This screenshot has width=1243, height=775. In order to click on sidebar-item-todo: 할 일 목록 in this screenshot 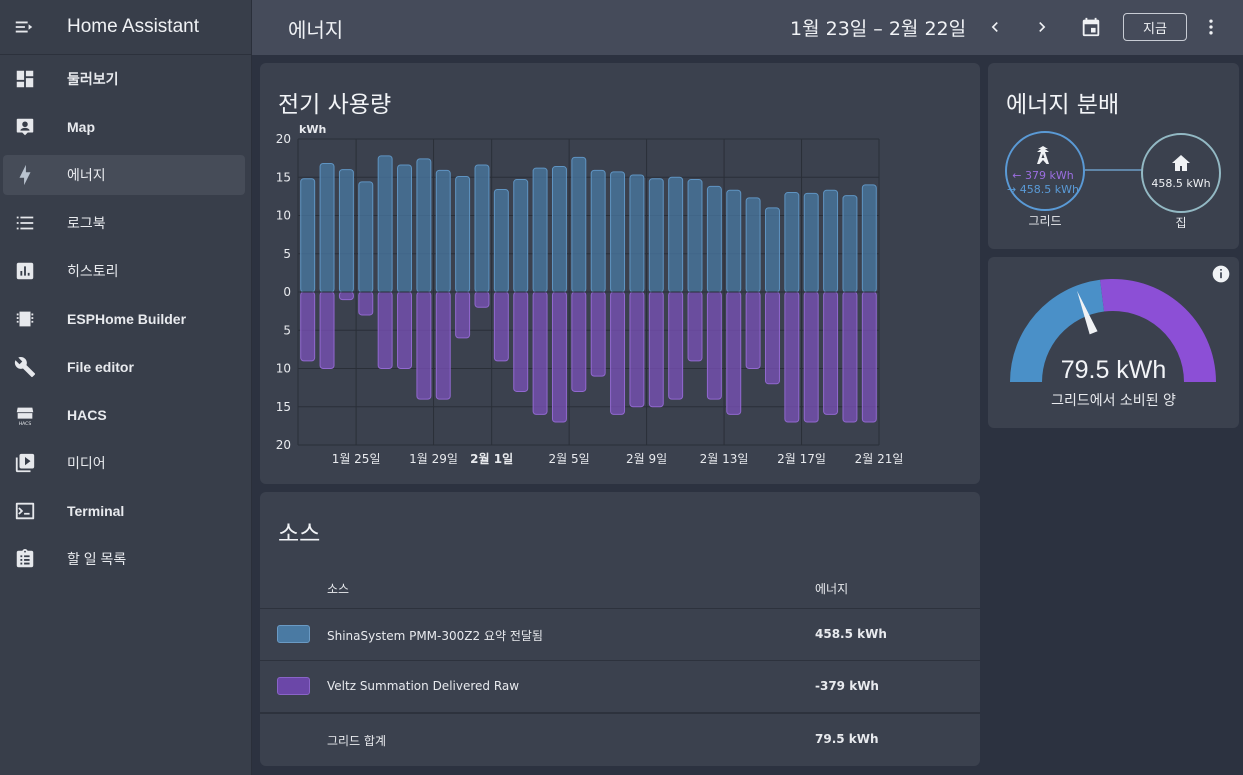, I will do `click(124, 559)`.